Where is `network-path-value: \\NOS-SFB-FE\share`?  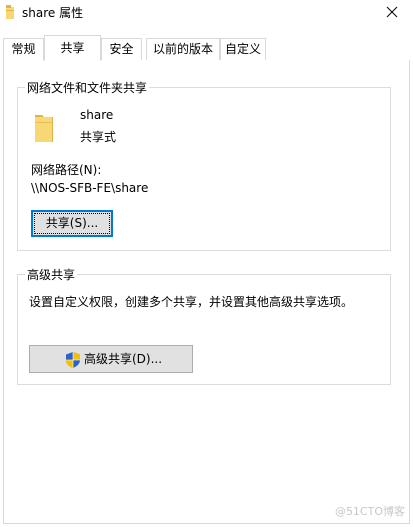
network-path-value: \\NOS-SFB-FE\share is located at coordinates (89, 188).